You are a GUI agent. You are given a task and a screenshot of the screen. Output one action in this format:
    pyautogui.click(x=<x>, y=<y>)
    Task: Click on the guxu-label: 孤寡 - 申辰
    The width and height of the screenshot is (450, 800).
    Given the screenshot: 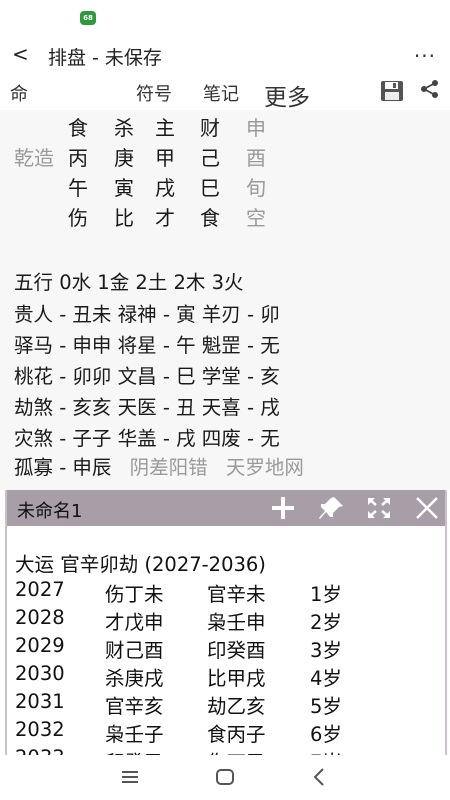 What is the action you would take?
    pyautogui.click(x=63, y=467)
    